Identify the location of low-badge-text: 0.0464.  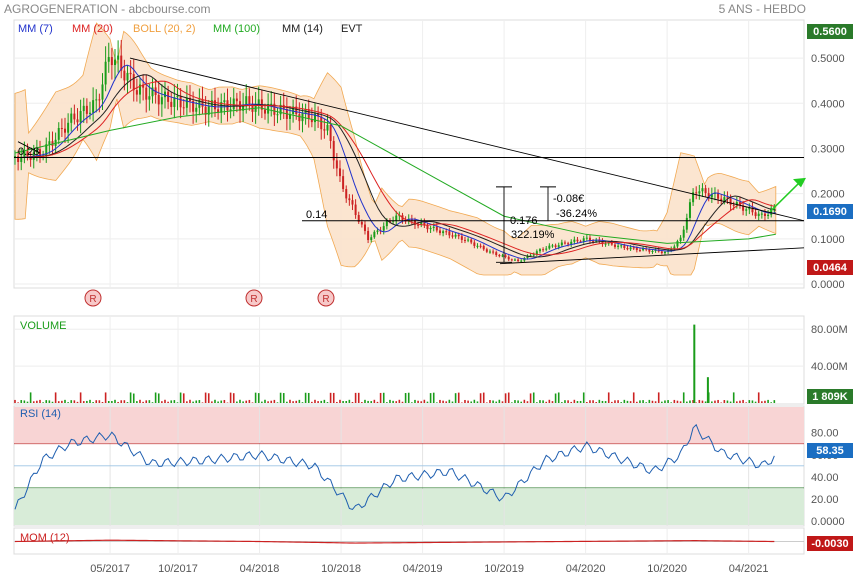
(830, 268).